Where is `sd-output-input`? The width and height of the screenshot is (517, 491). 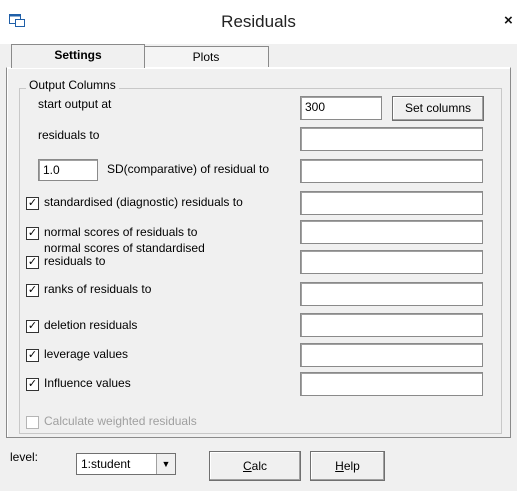 sd-output-input is located at coordinates (391, 171).